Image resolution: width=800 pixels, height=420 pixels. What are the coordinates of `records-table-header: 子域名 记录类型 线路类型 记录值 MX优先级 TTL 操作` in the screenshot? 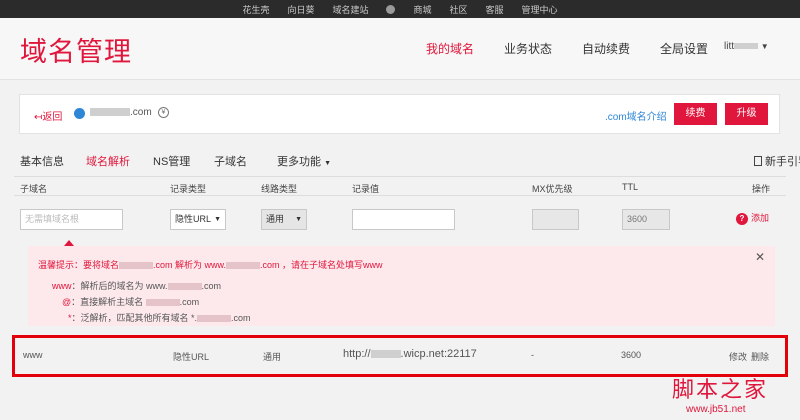 It's located at (400, 186).